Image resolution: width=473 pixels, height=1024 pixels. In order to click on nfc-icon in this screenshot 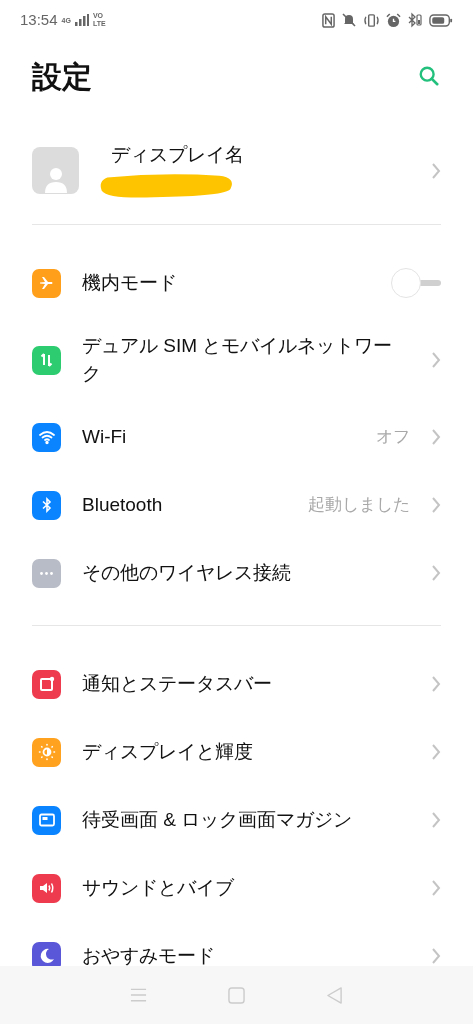, I will do `click(328, 20)`.